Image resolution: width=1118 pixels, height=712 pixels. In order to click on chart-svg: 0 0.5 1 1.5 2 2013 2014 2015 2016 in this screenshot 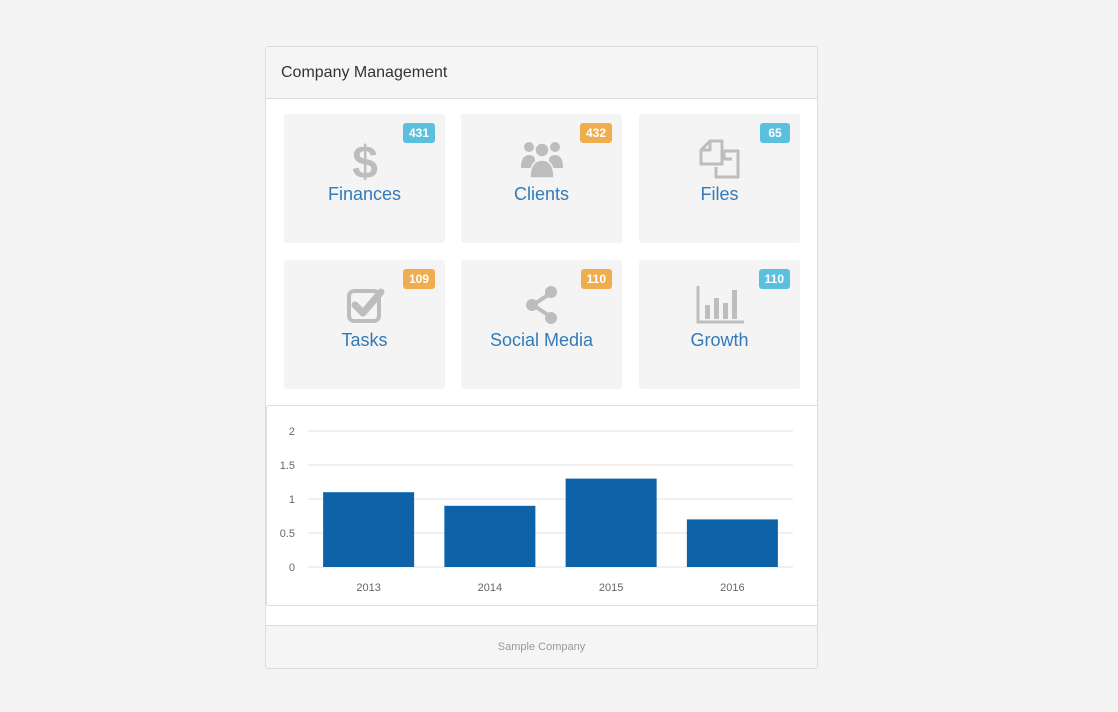, I will do `click(536, 510)`.